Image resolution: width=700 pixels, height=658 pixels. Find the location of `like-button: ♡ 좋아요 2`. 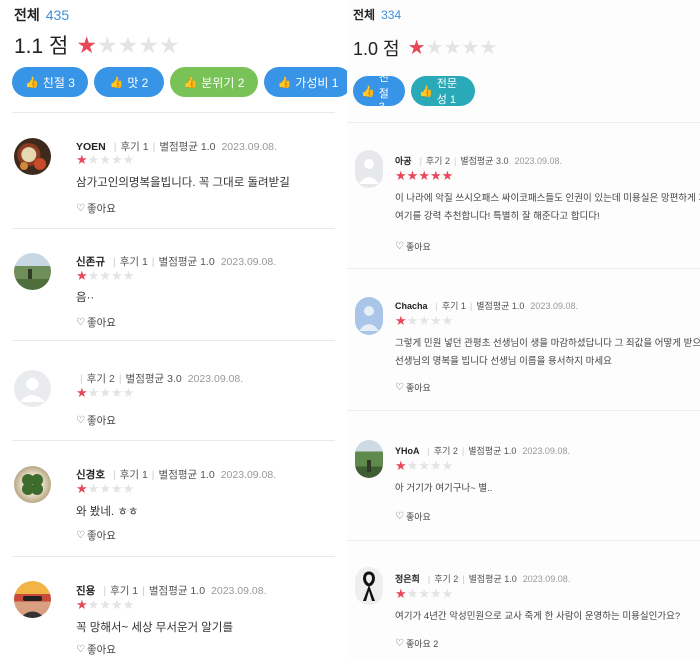

like-button: ♡ 좋아요 2 is located at coordinates (416, 643).